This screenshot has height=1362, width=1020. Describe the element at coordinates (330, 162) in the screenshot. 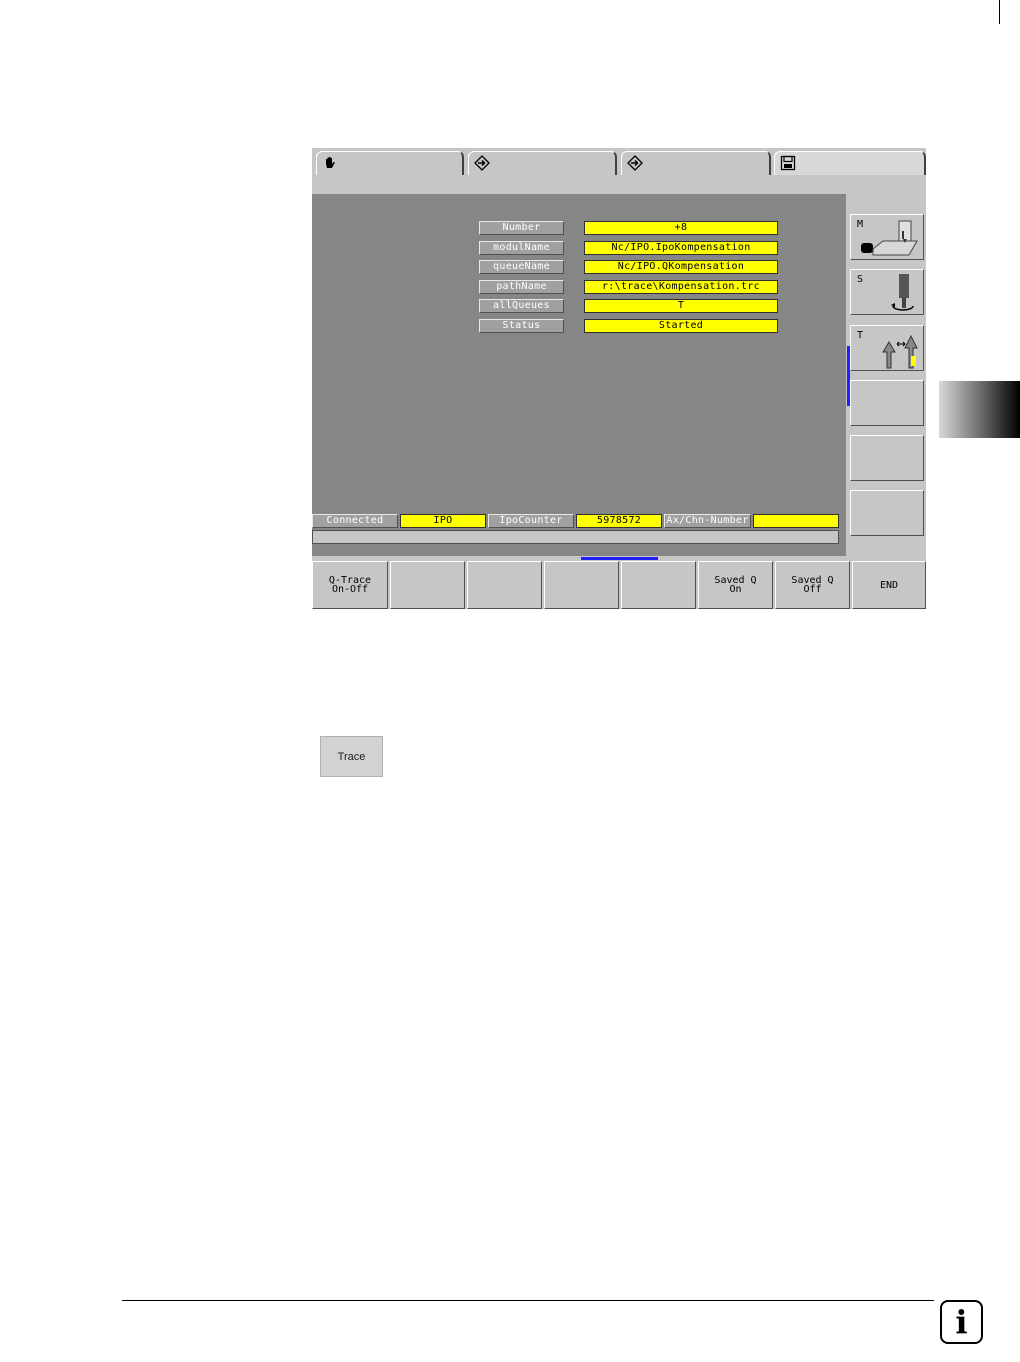

I see `hand-icon` at that location.